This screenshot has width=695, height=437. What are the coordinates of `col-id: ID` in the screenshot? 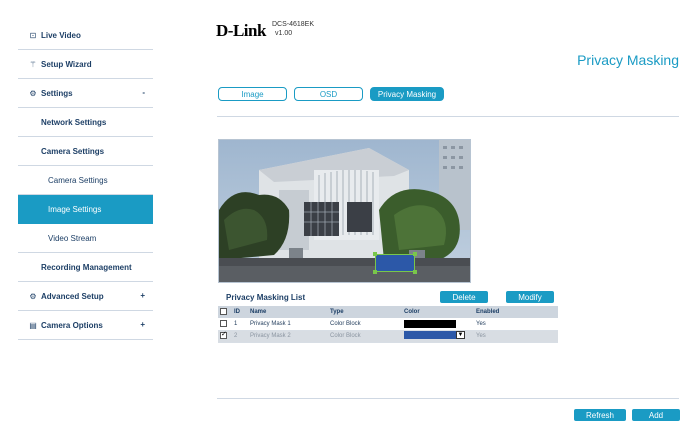 It's located at (237, 312).